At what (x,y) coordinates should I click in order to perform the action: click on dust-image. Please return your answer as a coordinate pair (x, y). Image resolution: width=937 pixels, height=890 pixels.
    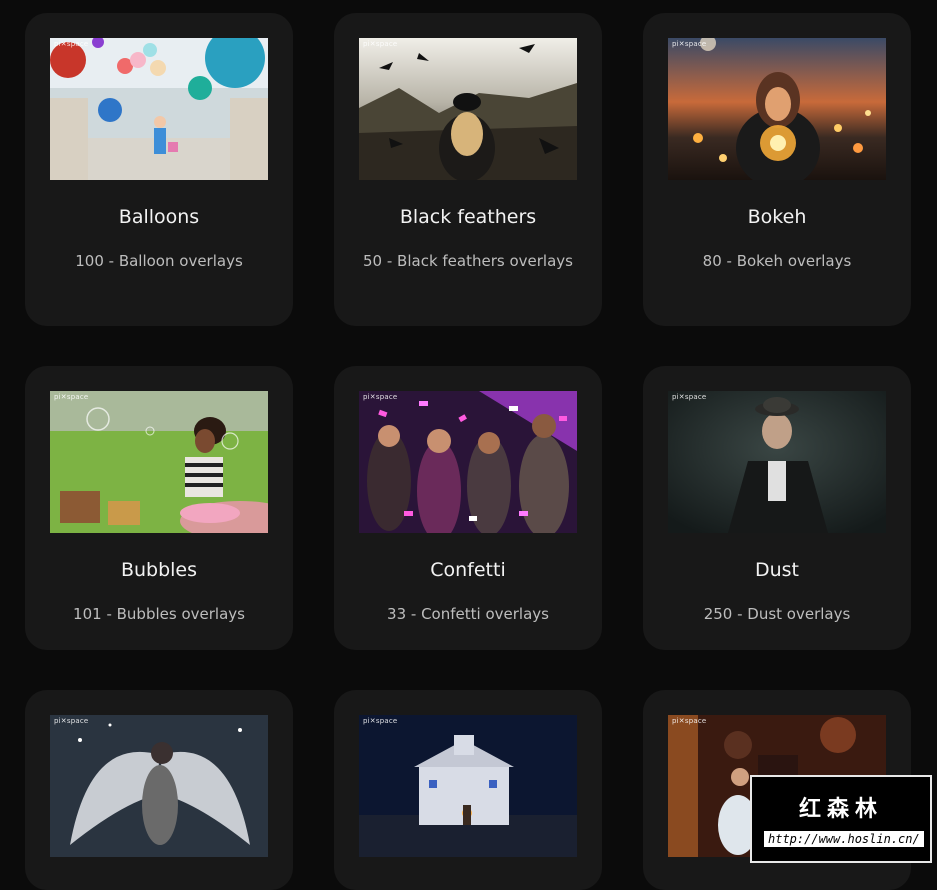
    Looking at the image, I should click on (777, 462).